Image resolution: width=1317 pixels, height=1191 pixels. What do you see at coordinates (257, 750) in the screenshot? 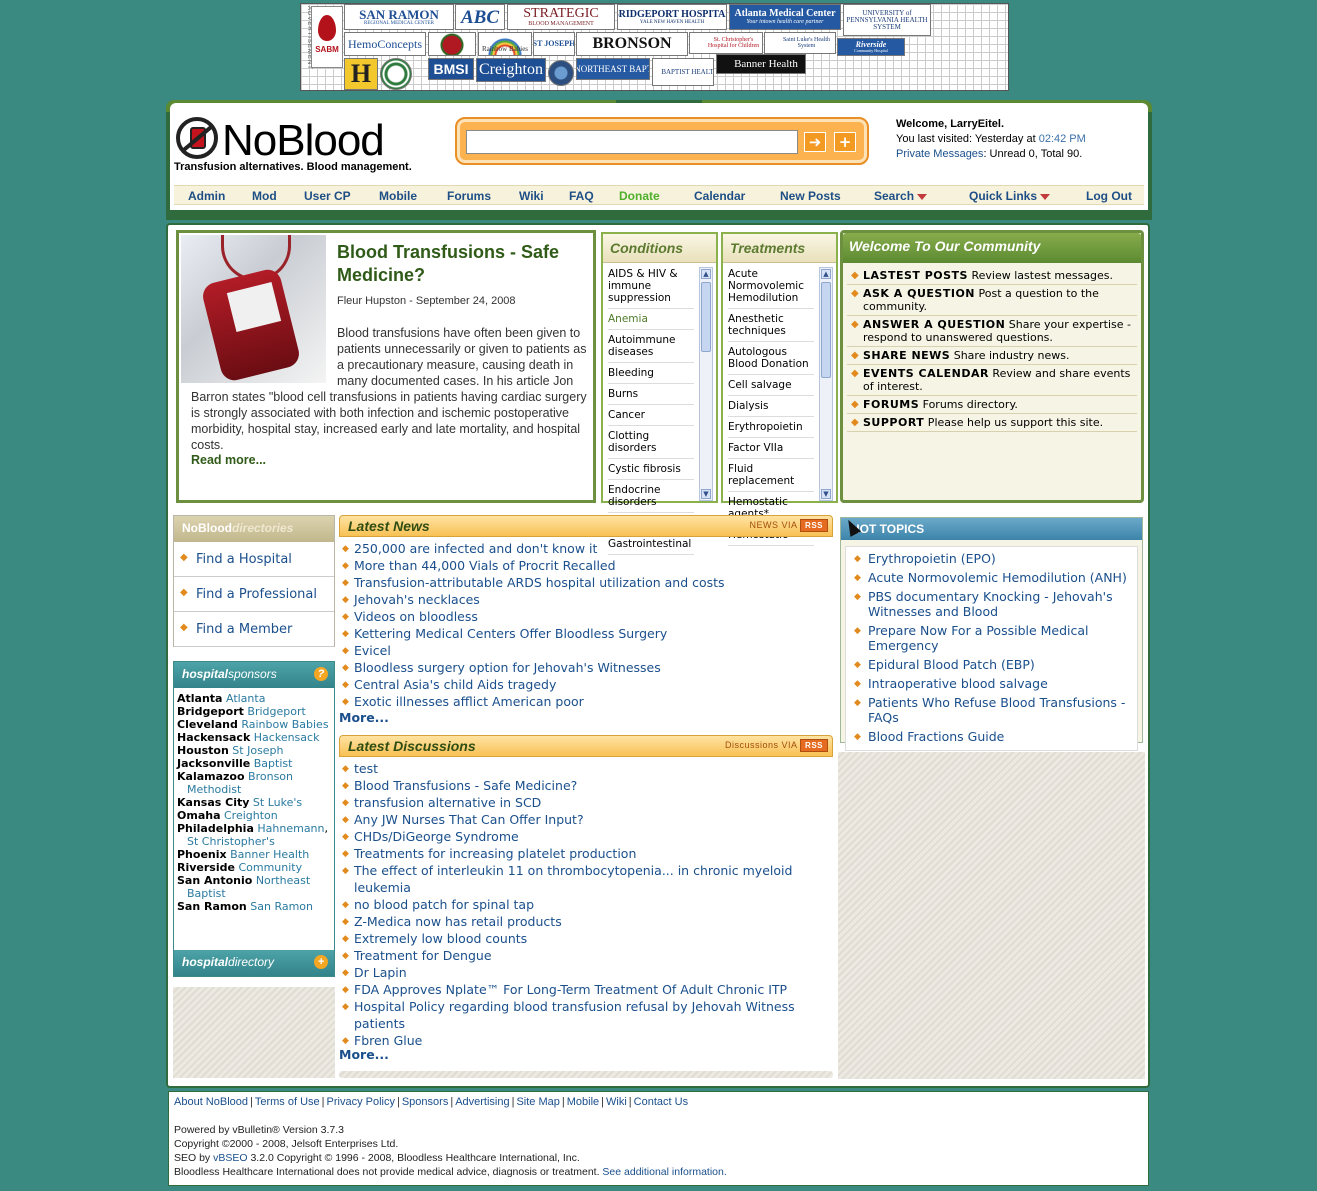
I see `sponsor-hospital-link: St Joseph` at bounding box center [257, 750].